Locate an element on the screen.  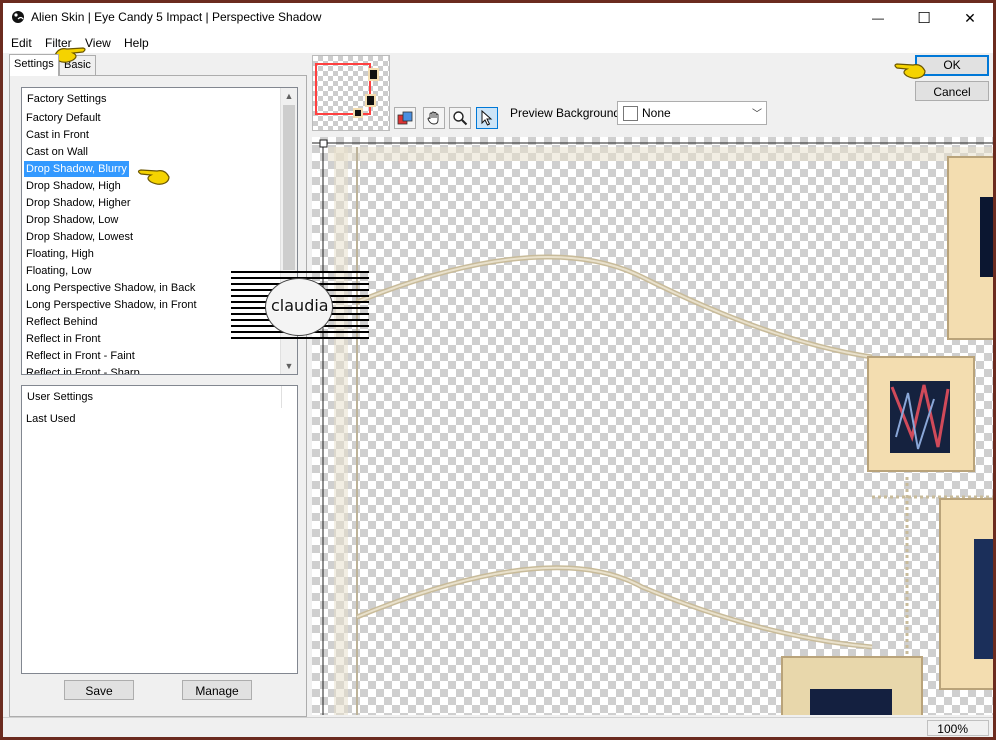
hand-icon is located at coordinates (433, 118).